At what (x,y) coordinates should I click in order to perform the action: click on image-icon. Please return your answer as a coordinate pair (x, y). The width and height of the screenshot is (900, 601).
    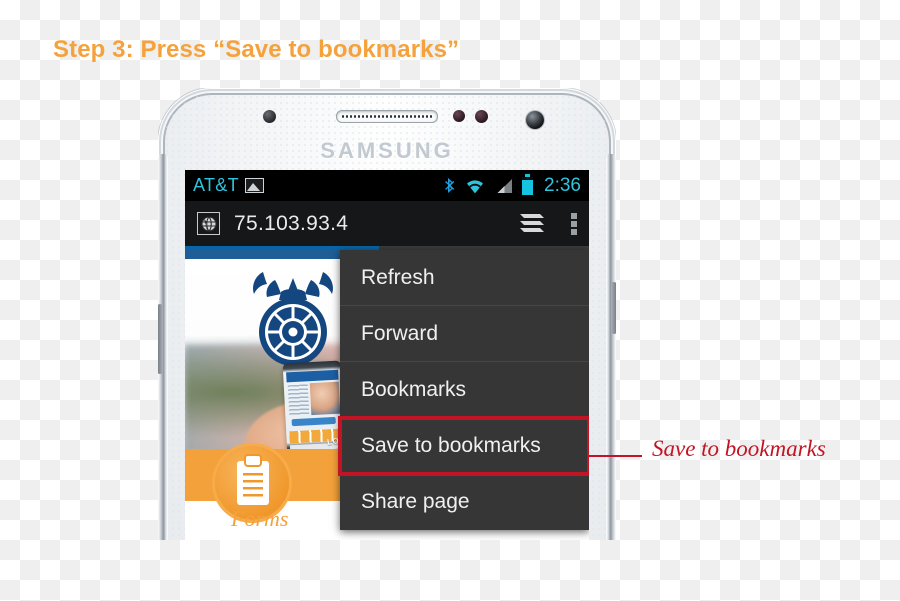
    Looking at the image, I should click on (254, 185).